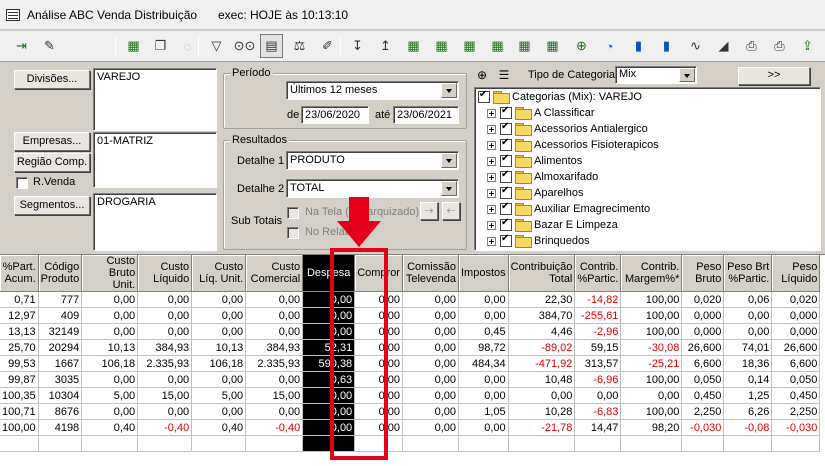  What do you see at coordinates (598, 347) in the screenshot?
I see `table-cell: 59,15` at bounding box center [598, 347].